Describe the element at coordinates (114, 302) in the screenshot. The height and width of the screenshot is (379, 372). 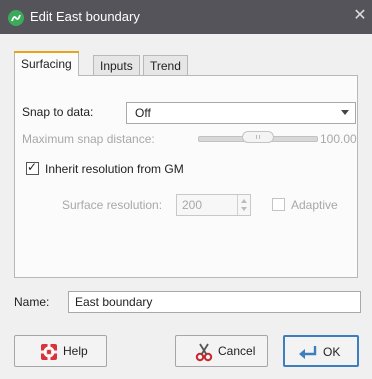
I see `name-field-value: East boundary` at that location.